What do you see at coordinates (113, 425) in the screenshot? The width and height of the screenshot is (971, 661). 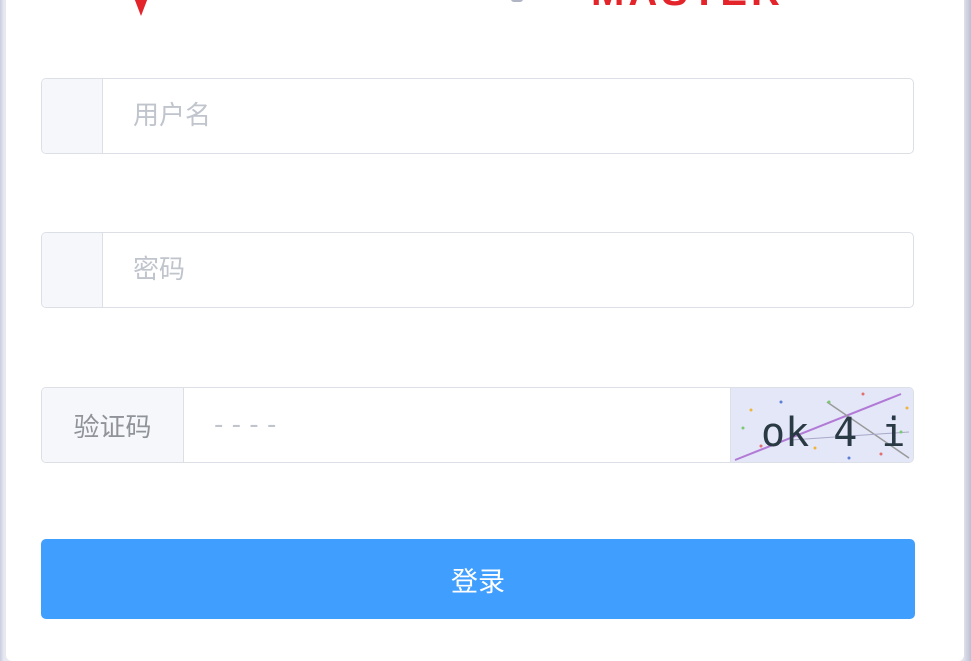 I see `captcha-label: 验证码` at bounding box center [113, 425].